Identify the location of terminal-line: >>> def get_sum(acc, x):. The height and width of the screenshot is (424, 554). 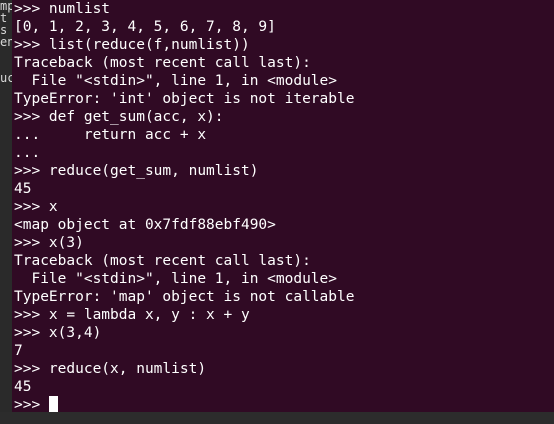
(119, 117).